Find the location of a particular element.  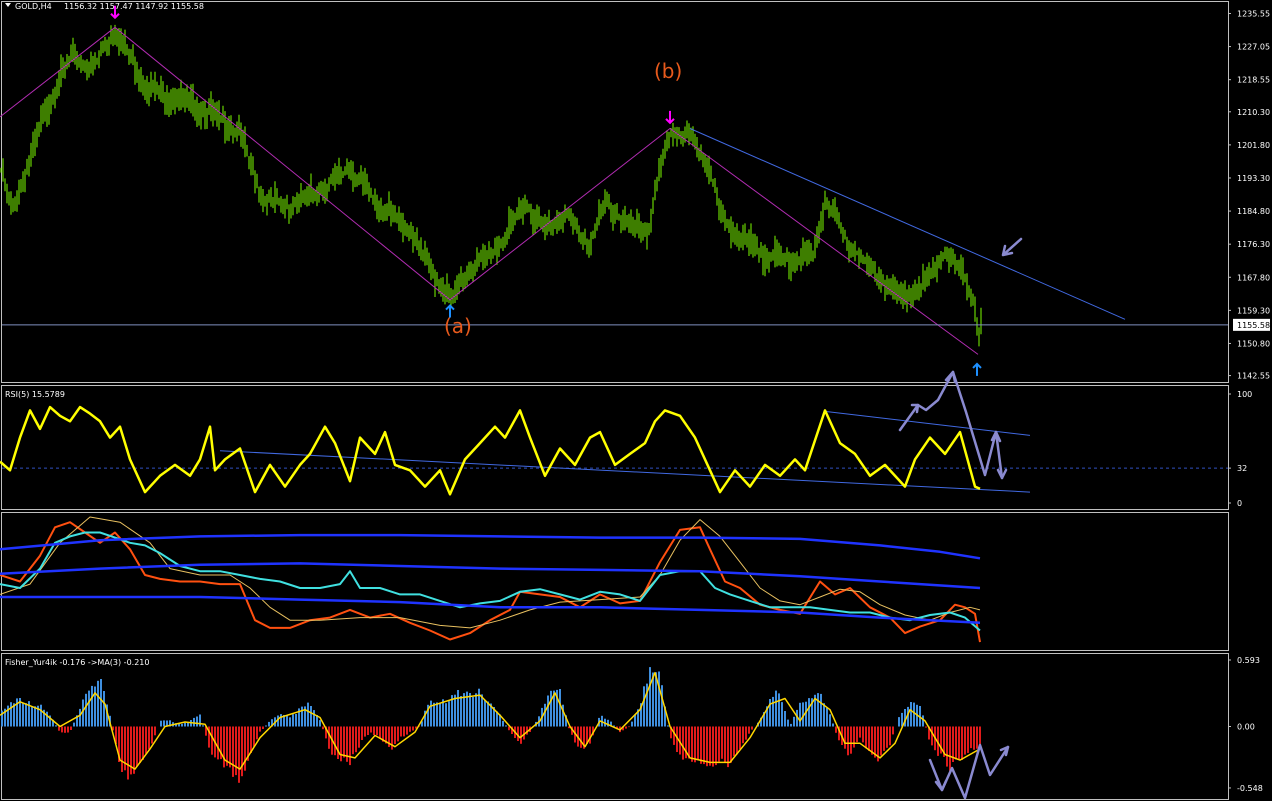

price-tick-label: 1218.55 is located at coordinates (1253, 80).